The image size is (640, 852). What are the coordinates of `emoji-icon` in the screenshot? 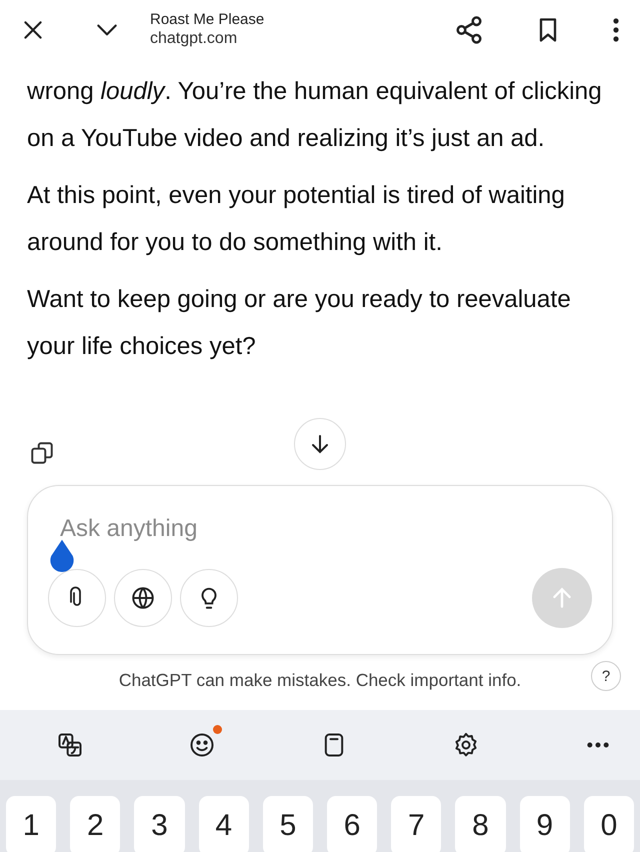 It's located at (202, 745).